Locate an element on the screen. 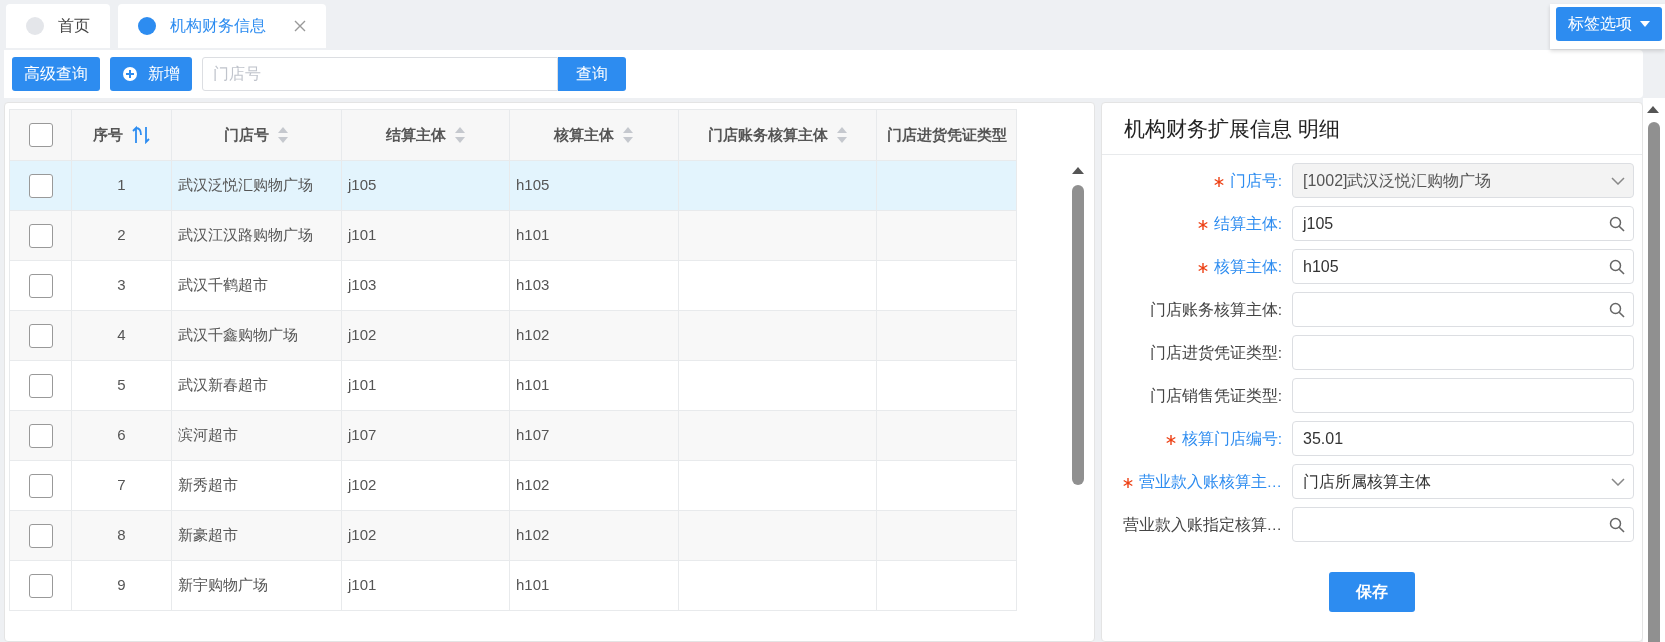  tab: 首页 is located at coordinates (58, 26).